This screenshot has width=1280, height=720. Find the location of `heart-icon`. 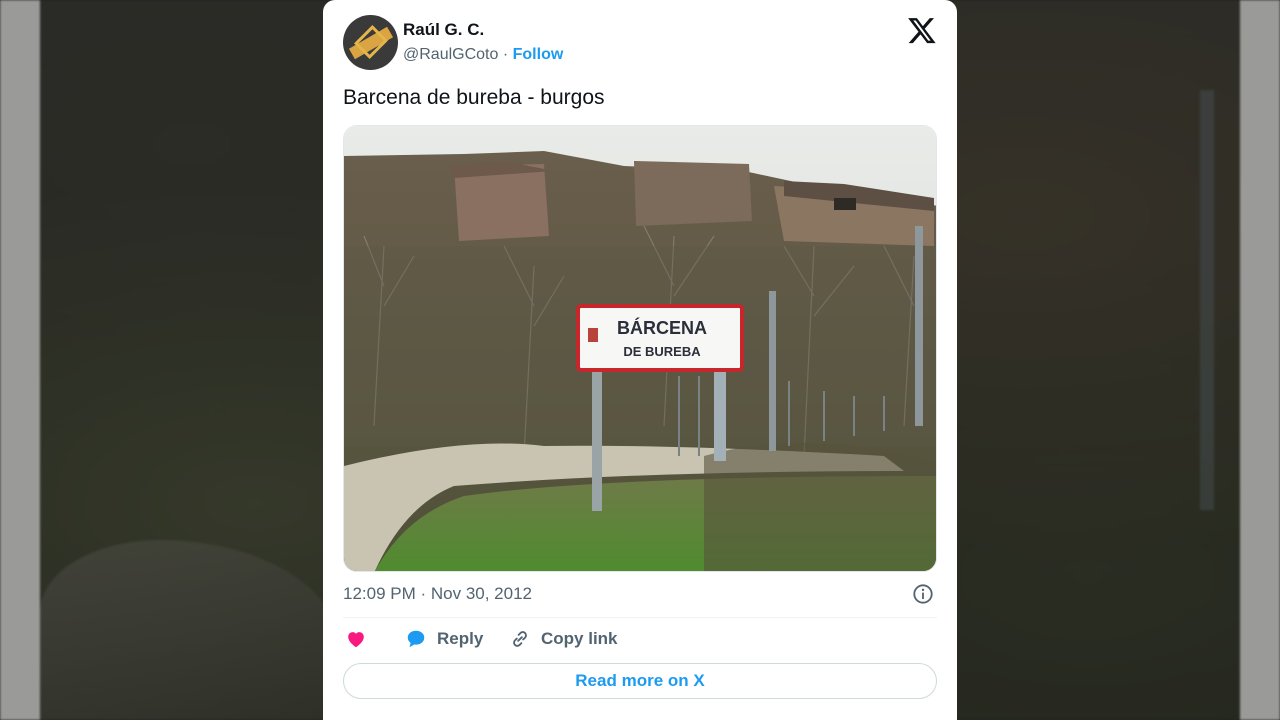

heart-icon is located at coordinates (356, 640).